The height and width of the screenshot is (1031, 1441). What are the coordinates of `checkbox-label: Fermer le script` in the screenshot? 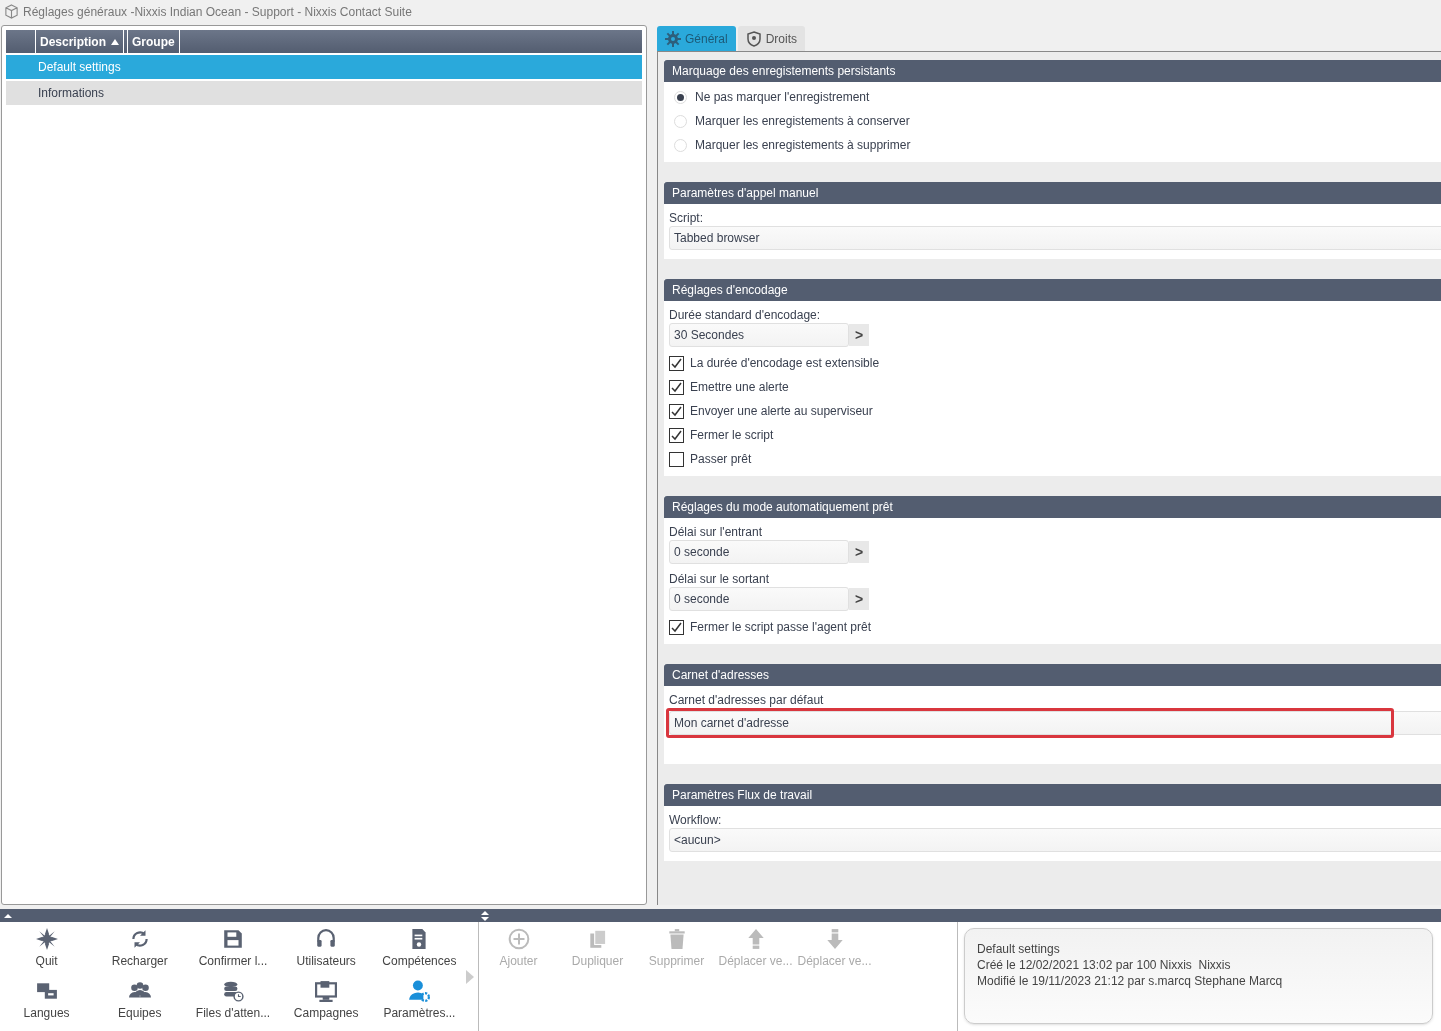 It's located at (732, 435).